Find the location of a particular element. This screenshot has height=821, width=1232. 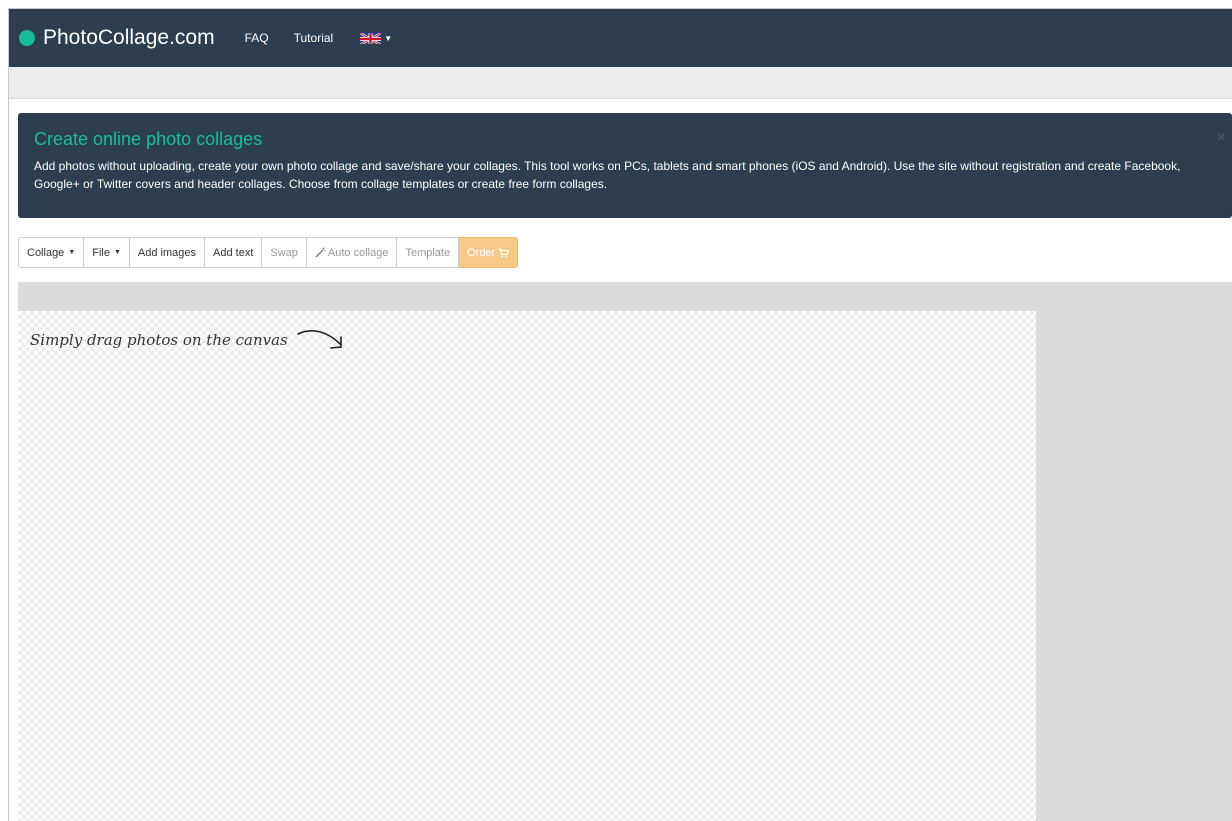

window-border-left is located at coordinates (8, 414).